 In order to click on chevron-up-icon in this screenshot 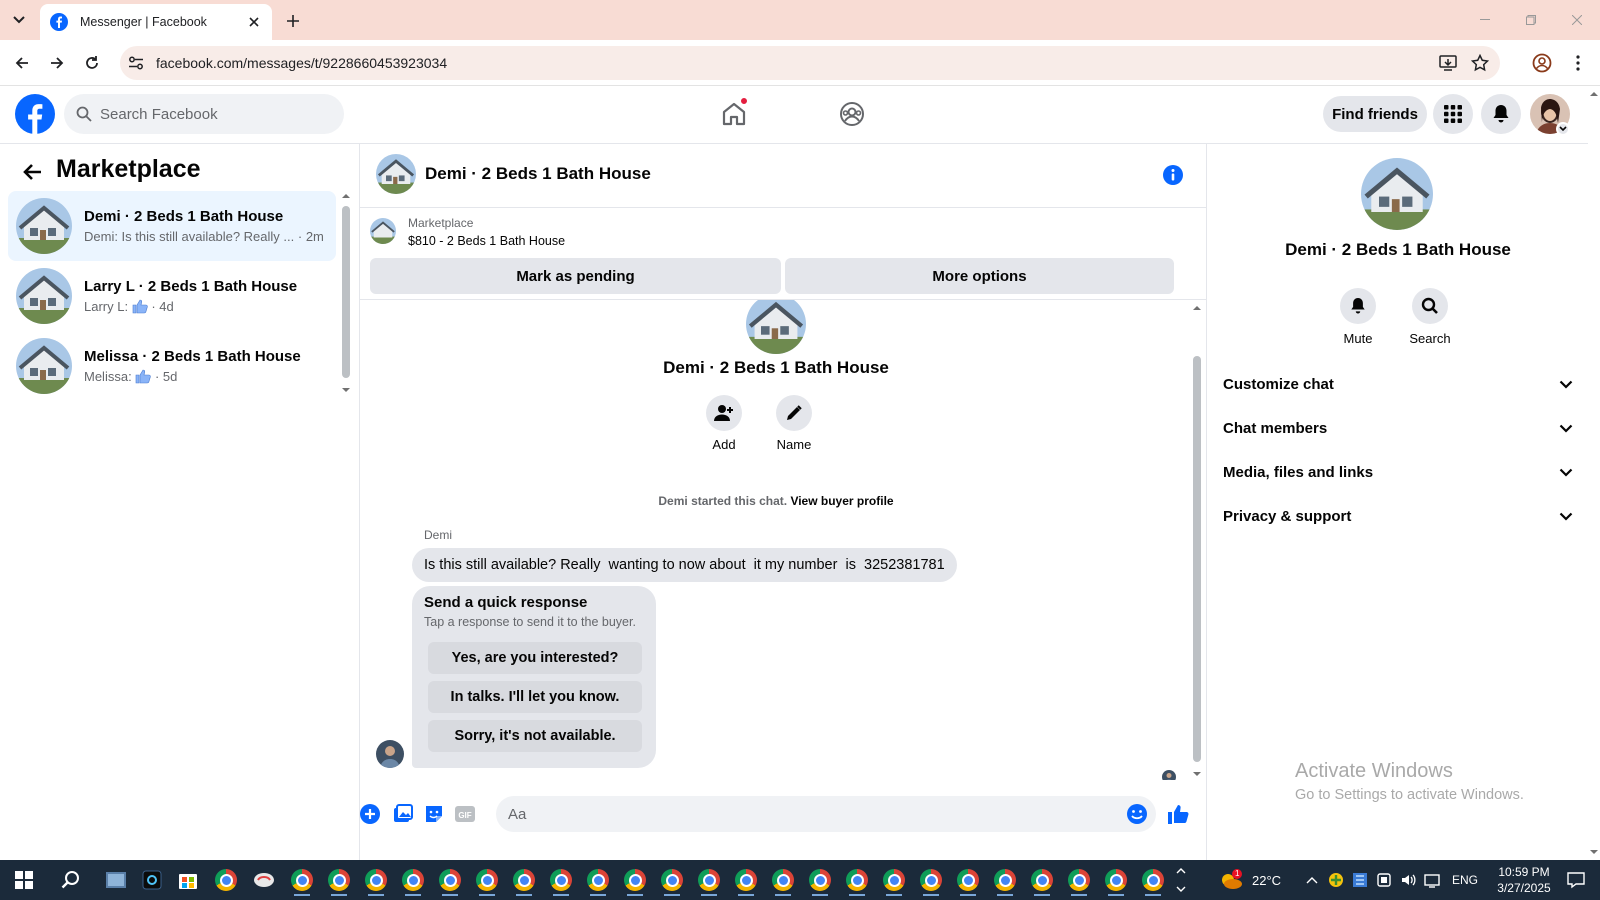, I will do `click(1312, 880)`.